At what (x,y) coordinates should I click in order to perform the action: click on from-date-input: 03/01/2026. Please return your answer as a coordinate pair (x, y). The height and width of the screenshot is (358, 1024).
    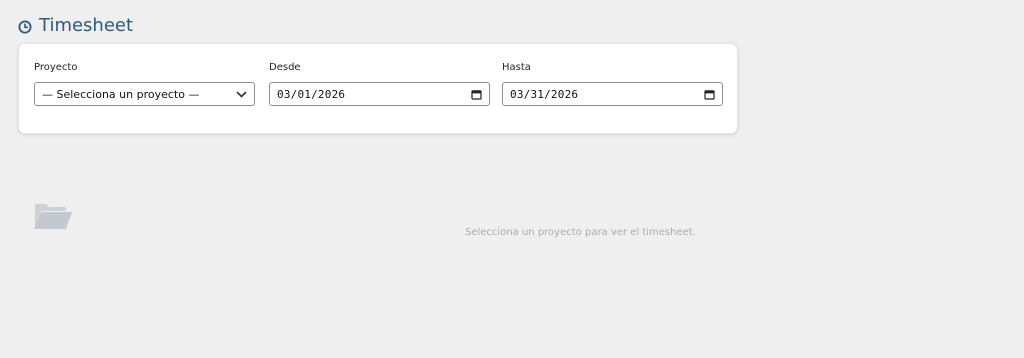
    Looking at the image, I should click on (379, 94).